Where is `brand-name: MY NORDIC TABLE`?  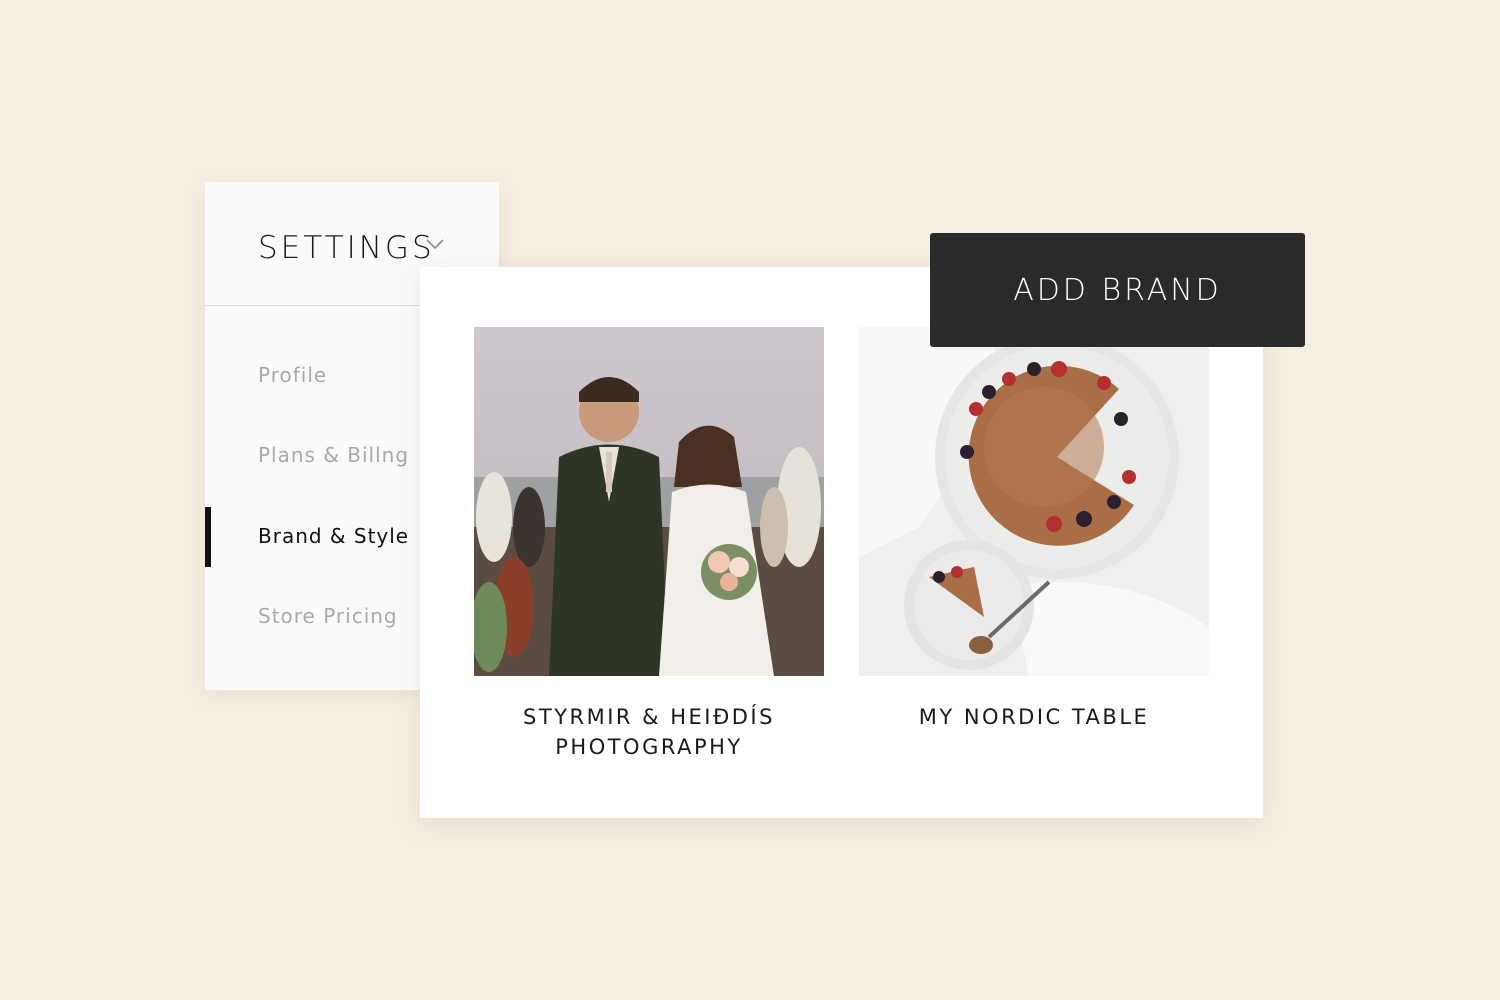 brand-name: MY NORDIC TABLE is located at coordinates (1034, 717).